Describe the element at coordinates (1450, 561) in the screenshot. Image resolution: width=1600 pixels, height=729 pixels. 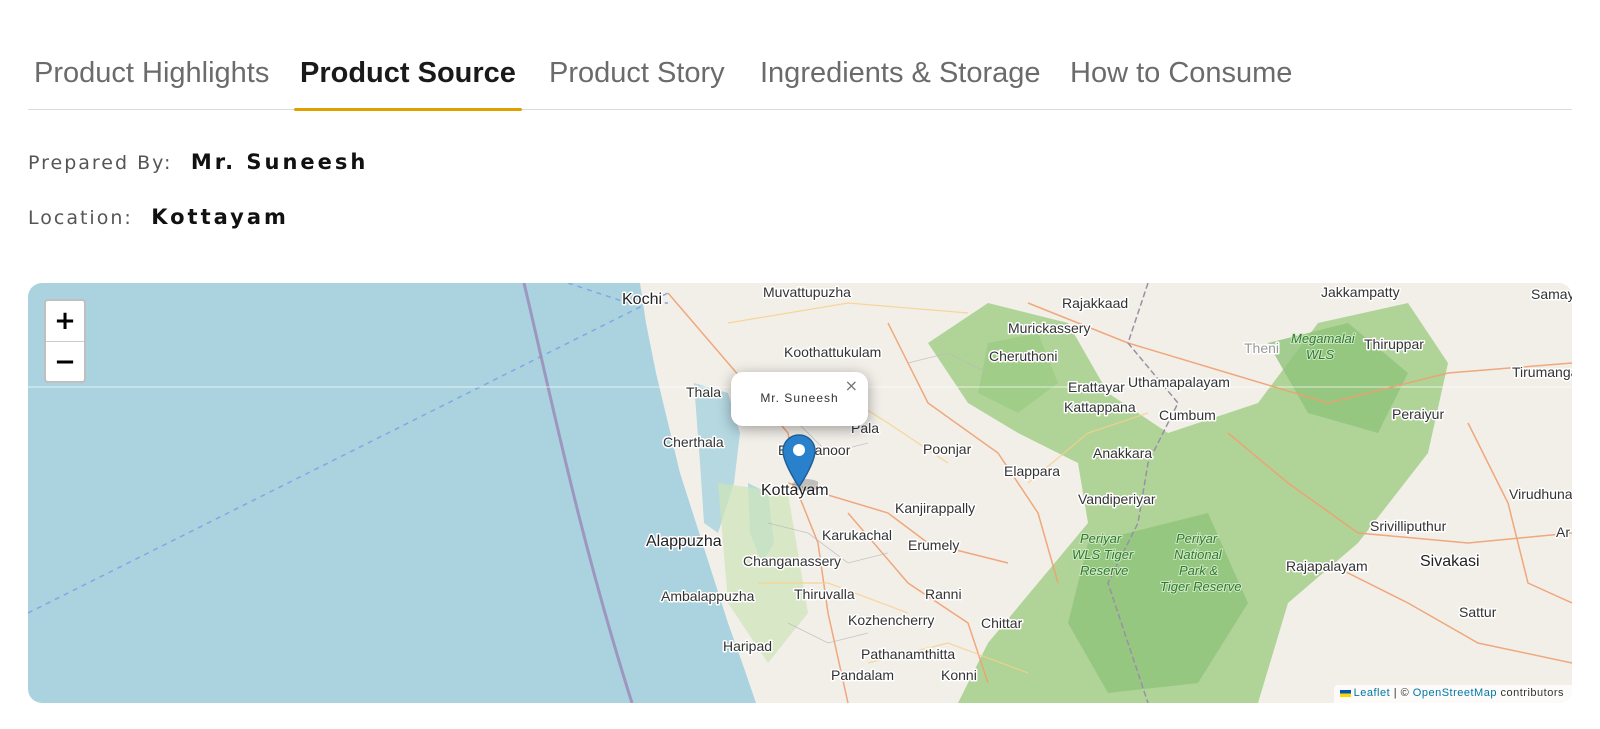
I see `label-sivakasi: Sivakasi` at that location.